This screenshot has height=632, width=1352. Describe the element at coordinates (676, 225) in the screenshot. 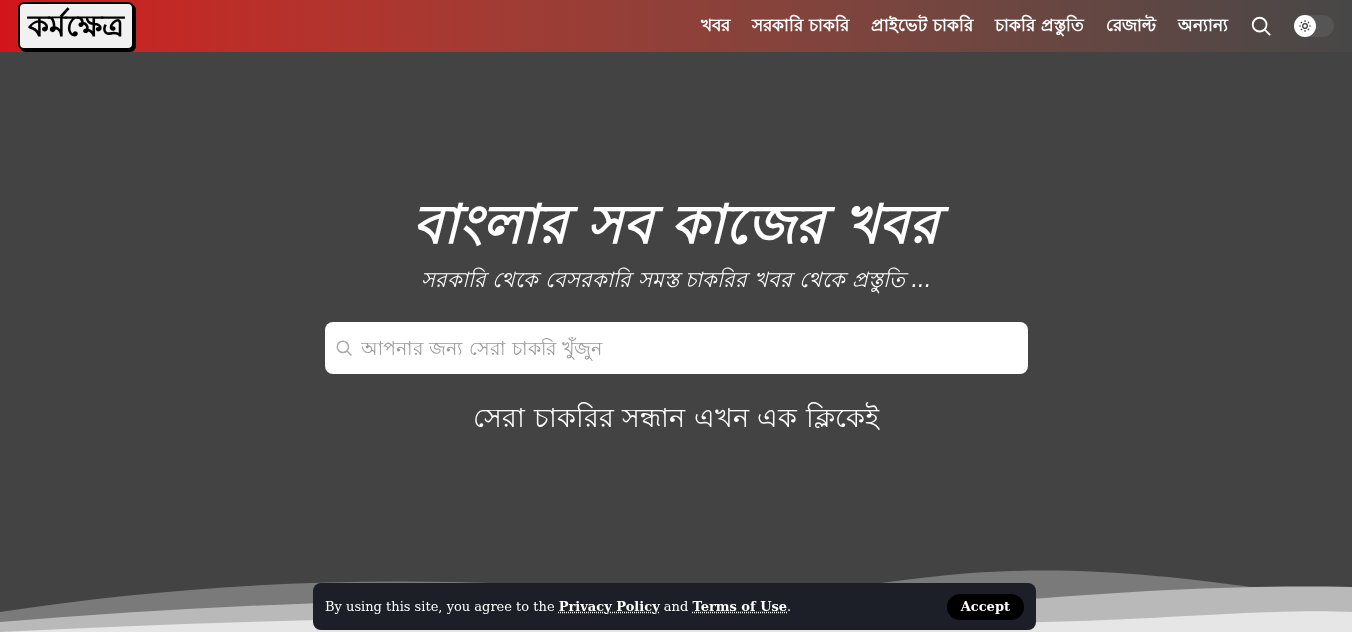

I see `hero-title: বাংলার সব কাজের খবর` at that location.